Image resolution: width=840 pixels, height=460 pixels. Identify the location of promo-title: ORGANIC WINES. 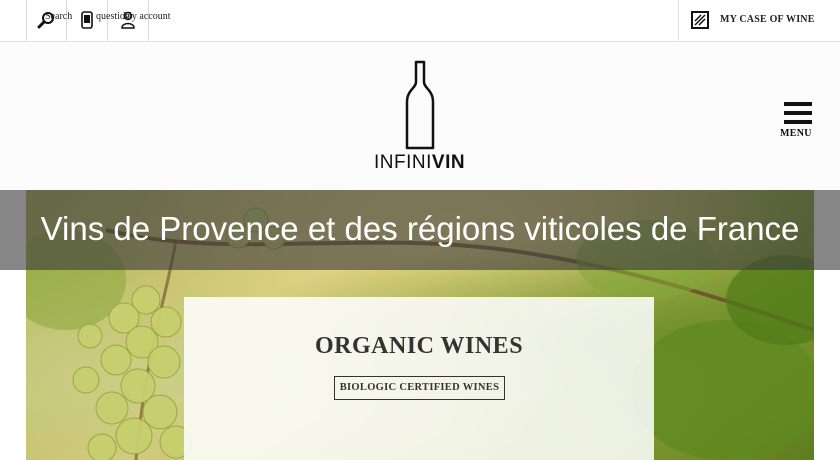
(419, 346).